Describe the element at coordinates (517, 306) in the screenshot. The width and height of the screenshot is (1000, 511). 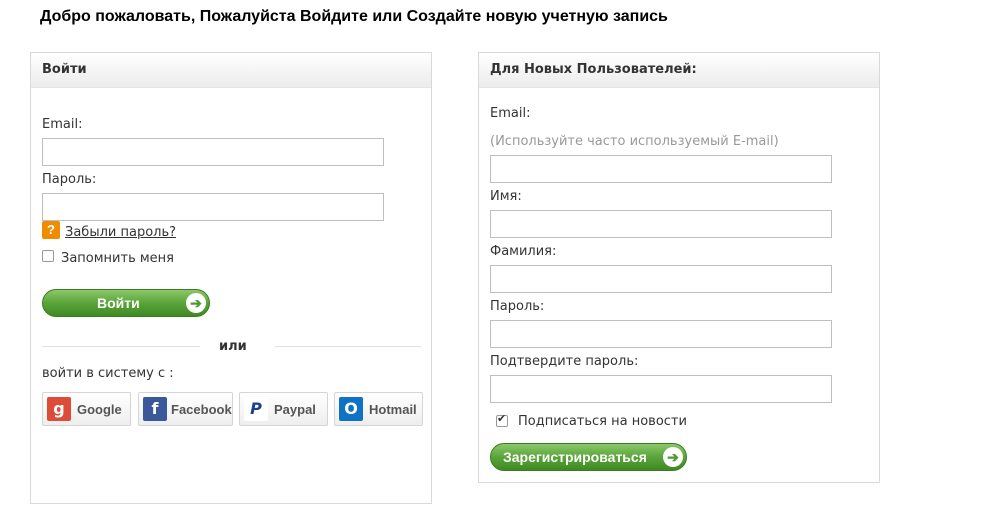
I see `register-password-label: Пароль:` at that location.